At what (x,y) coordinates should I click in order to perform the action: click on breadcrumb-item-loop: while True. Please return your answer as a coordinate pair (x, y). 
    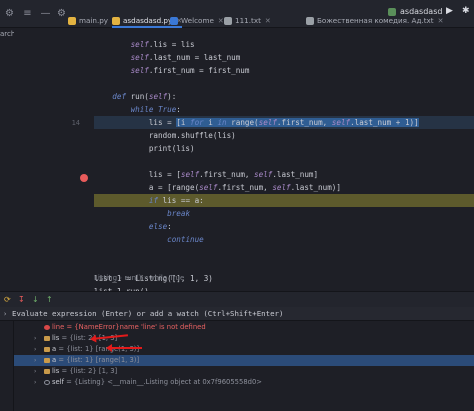
    Looking at the image, I should click on (166, 278).